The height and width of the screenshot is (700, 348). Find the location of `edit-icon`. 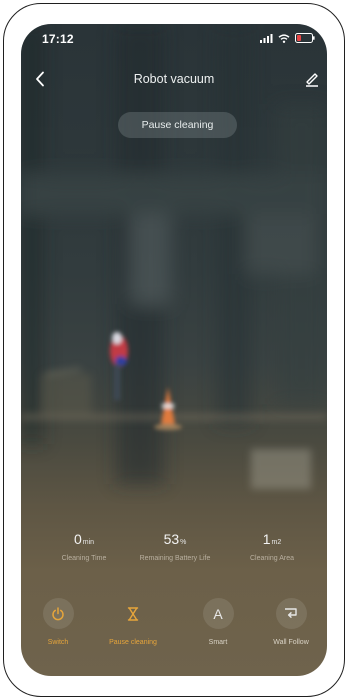

edit-icon is located at coordinates (312, 80).